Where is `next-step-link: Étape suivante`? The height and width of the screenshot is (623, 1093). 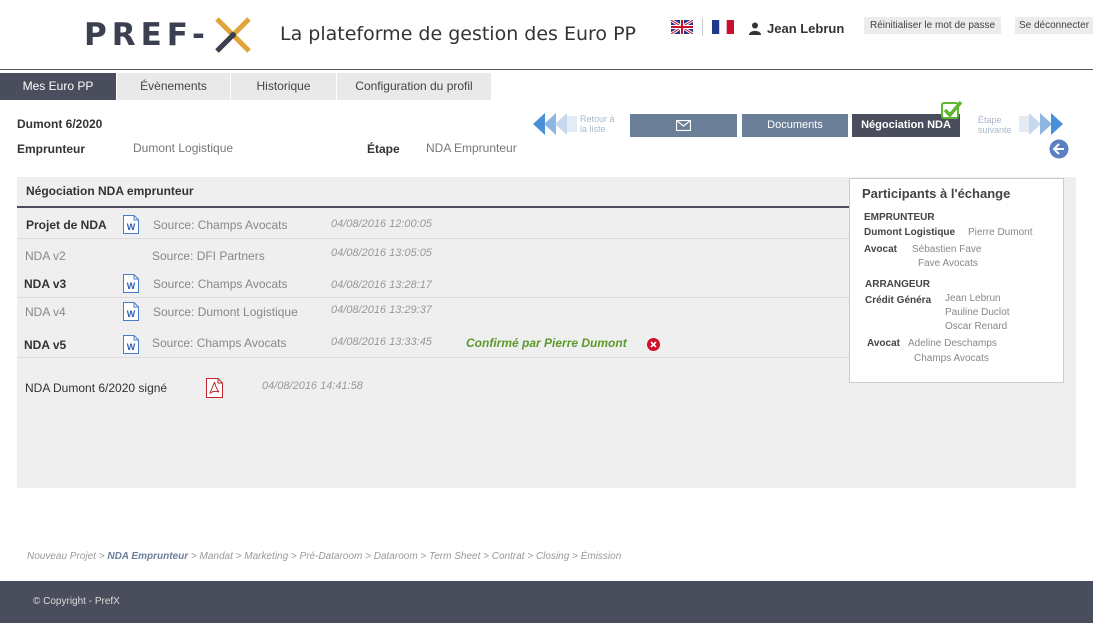
next-step-link: Étape suivante is located at coordinates (995, 125).